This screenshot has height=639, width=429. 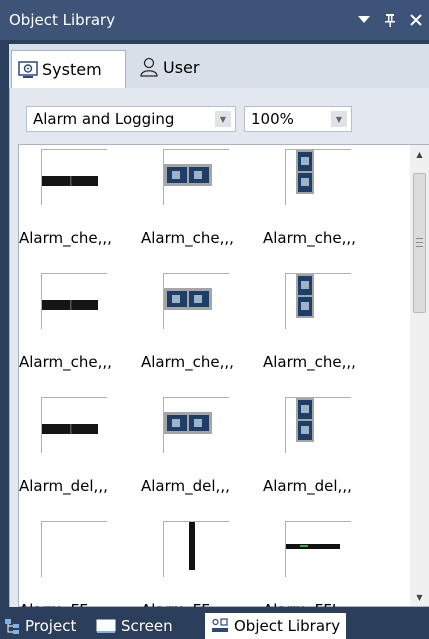 What do you see at coordinates (181, 67) in the screenshot?
I see `tab-user-label: User` at bounding box center [181, 67].